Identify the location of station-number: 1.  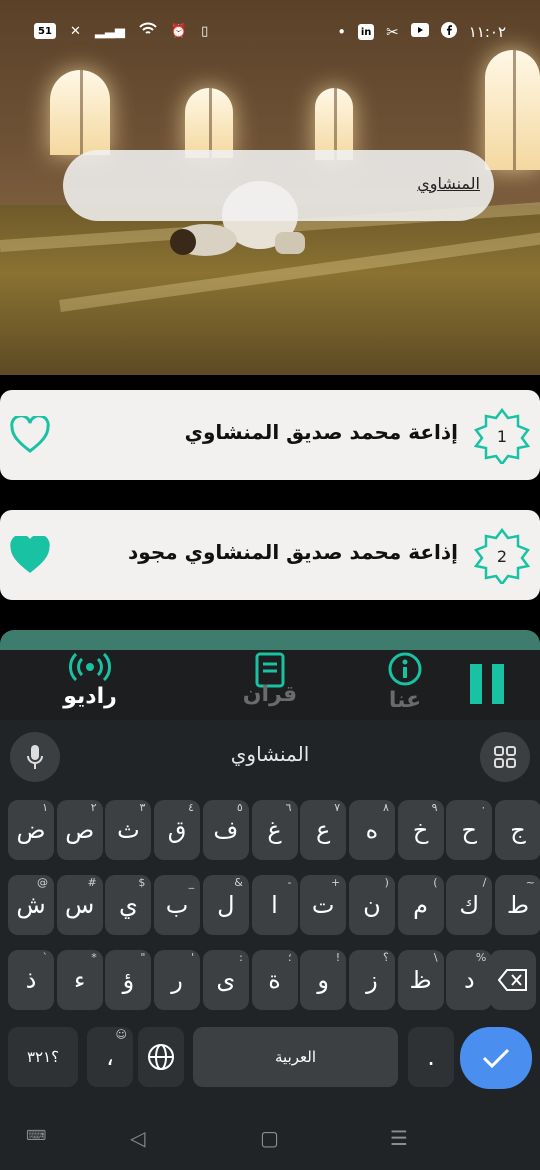
(502, 436).